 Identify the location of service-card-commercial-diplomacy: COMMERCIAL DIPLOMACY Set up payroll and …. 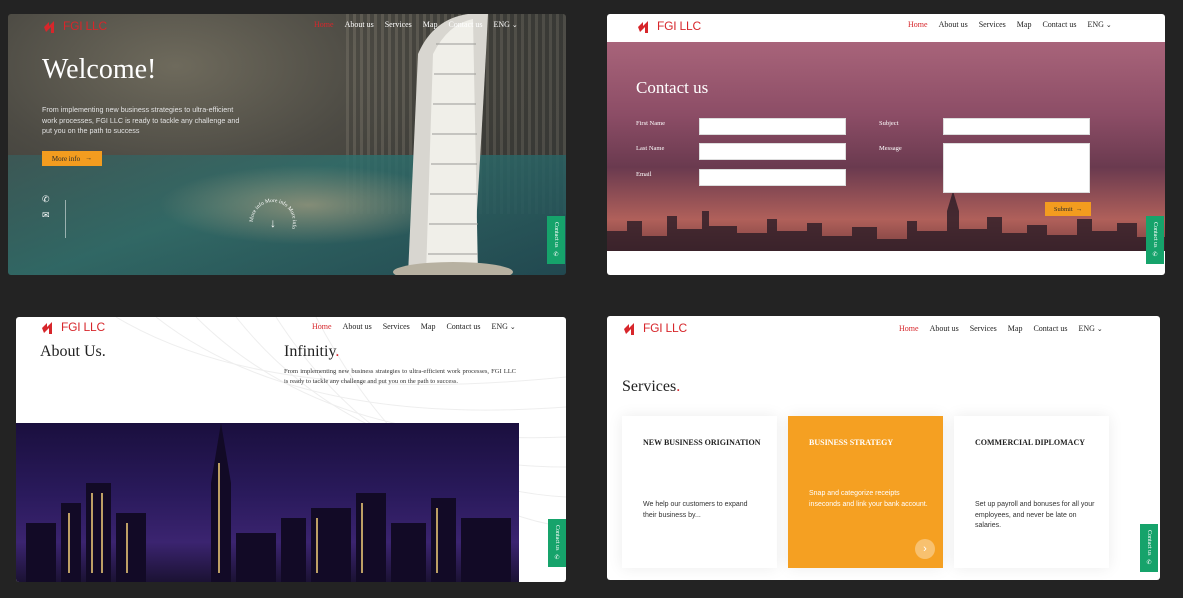
(1031, 492).